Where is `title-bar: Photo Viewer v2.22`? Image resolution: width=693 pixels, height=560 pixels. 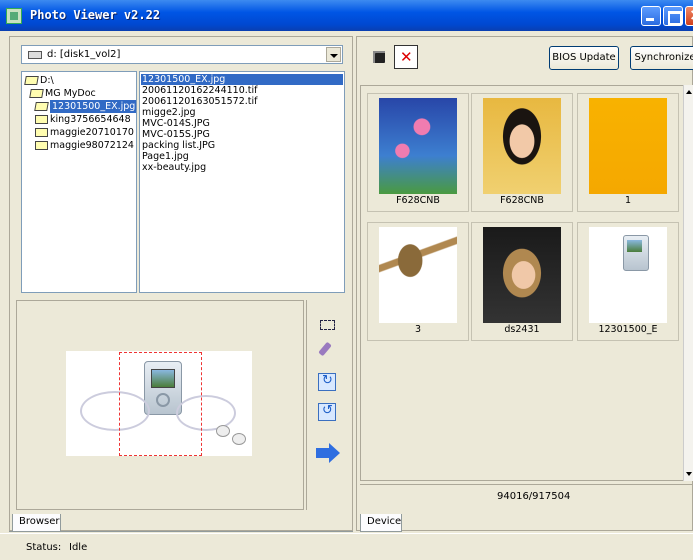 title-bar: Photo Viewer v2.22 is located at coordinates (346, 15).